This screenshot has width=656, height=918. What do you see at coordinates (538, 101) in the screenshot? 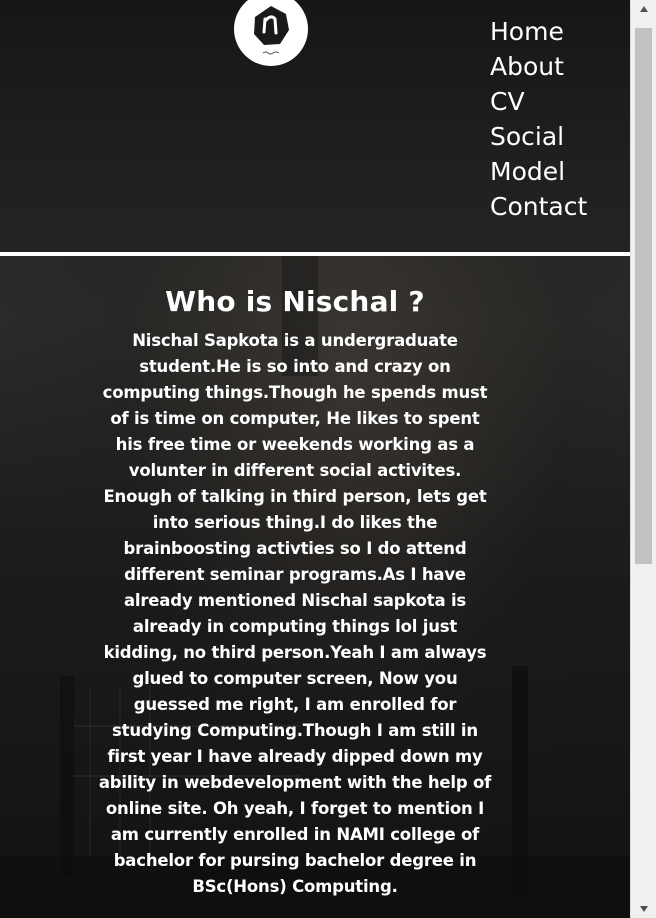
I see `nav-item-cv: CV` at bounding box center [538, 101].